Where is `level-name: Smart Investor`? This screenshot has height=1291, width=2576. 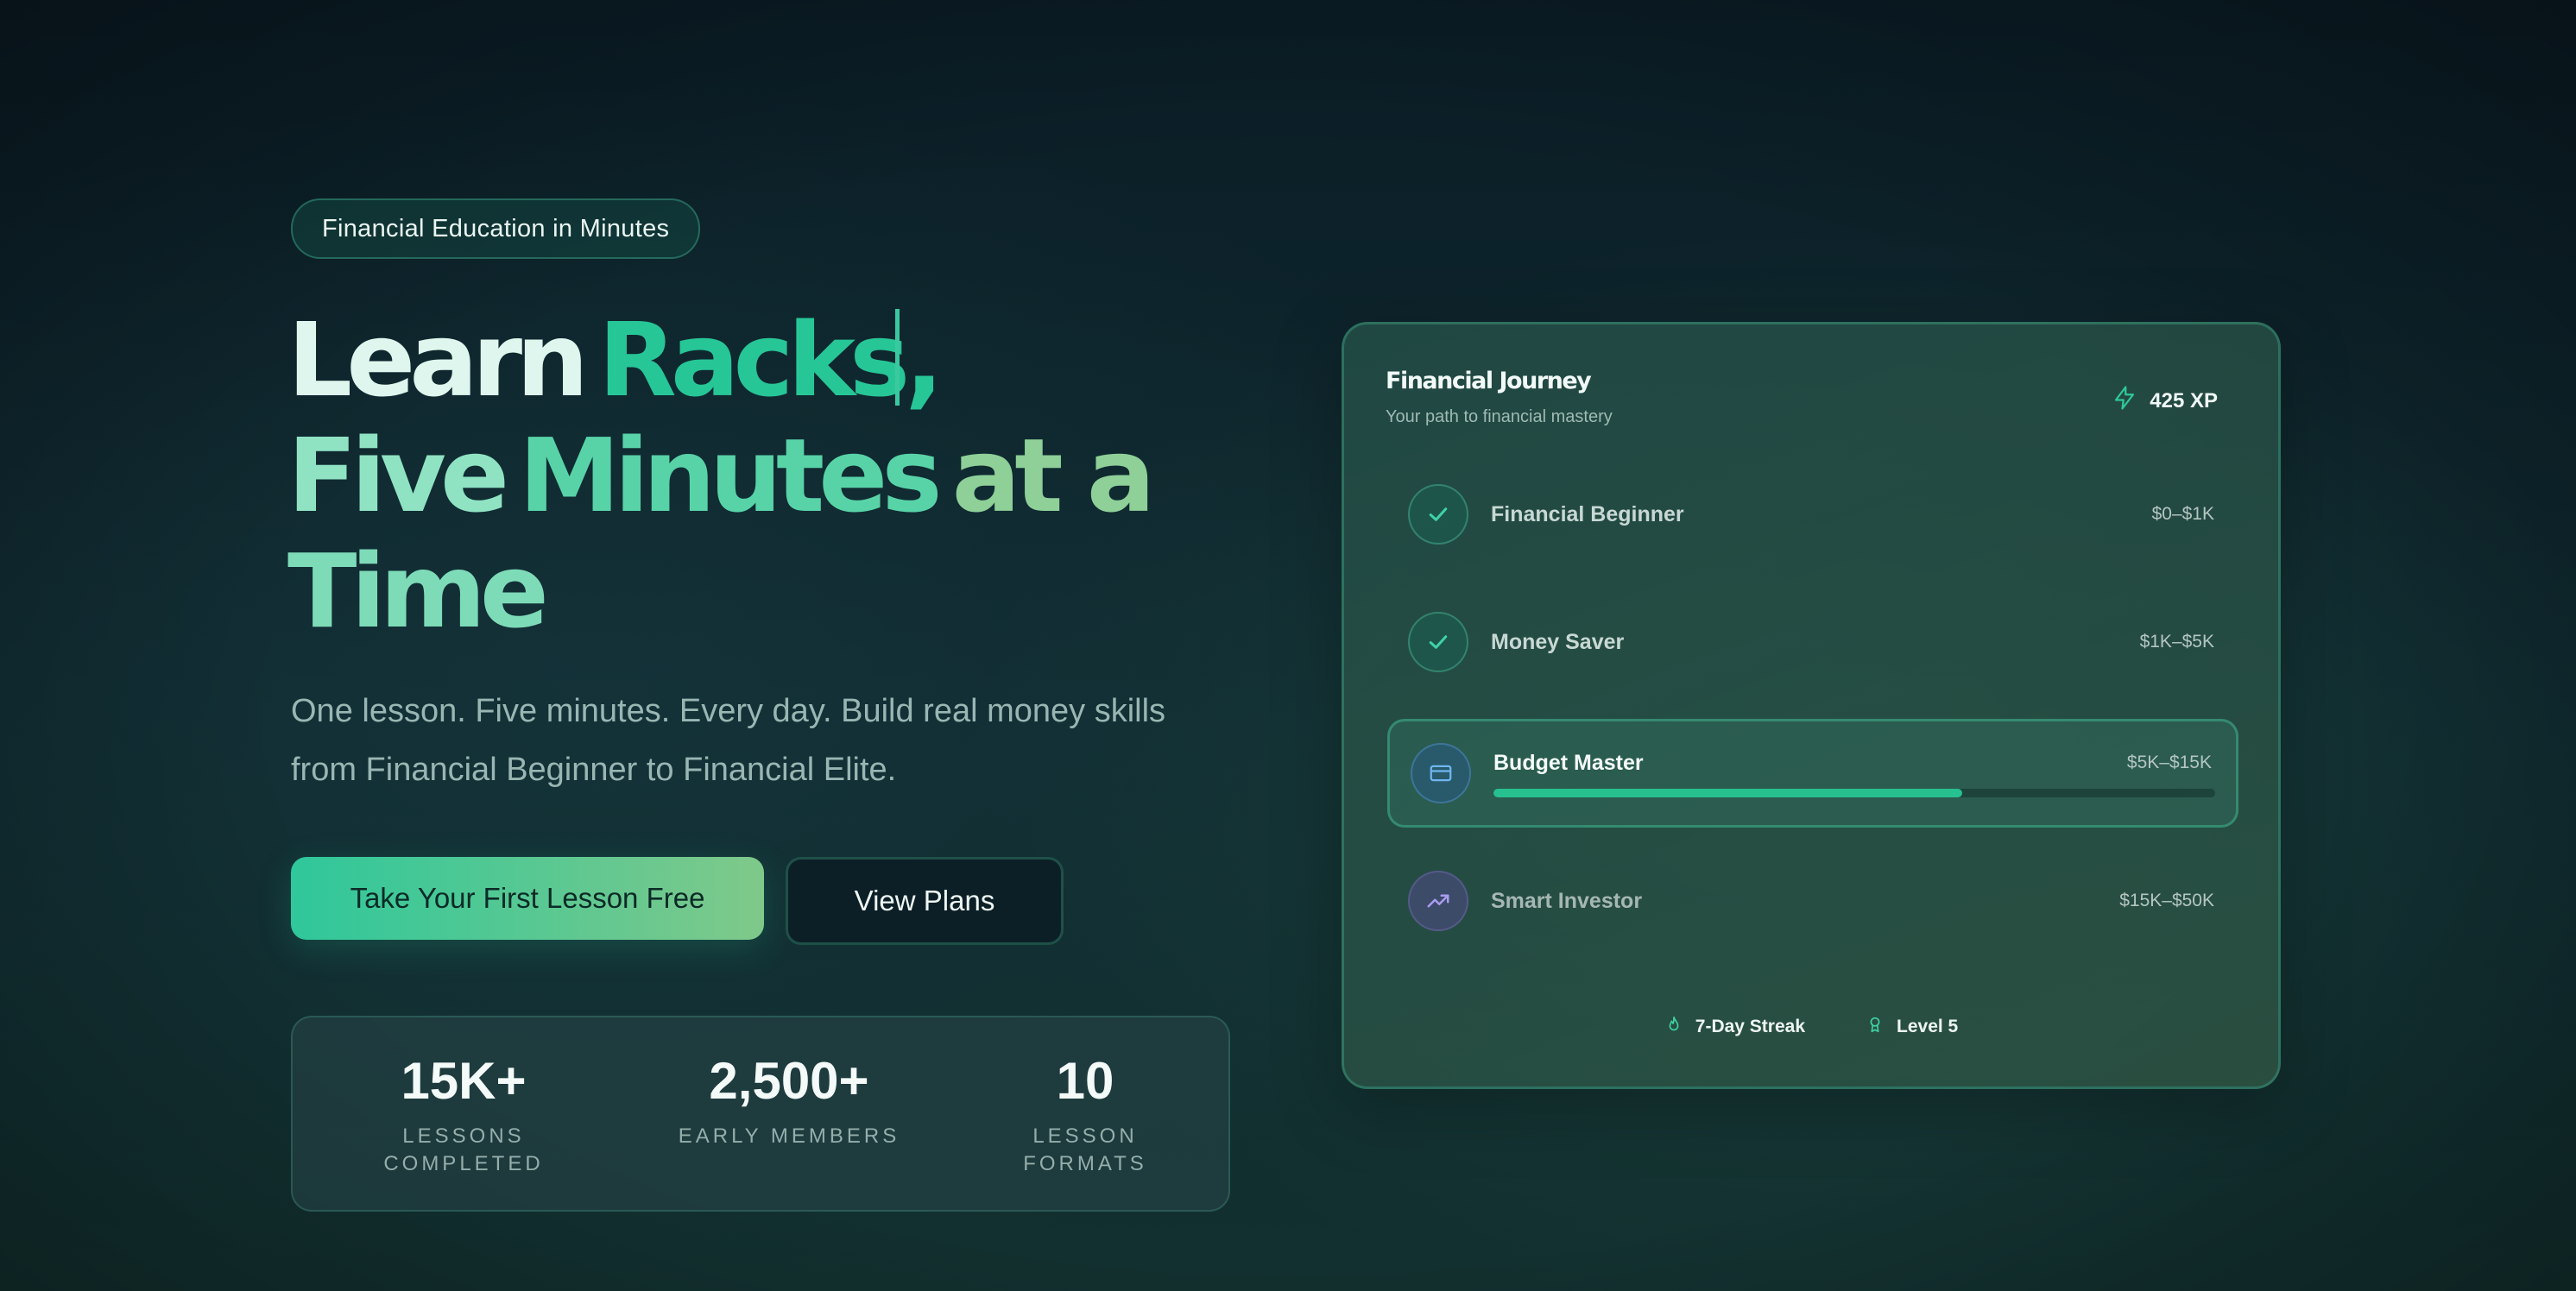 level-name: Smart Investor is located at coordinates (1567, 901).